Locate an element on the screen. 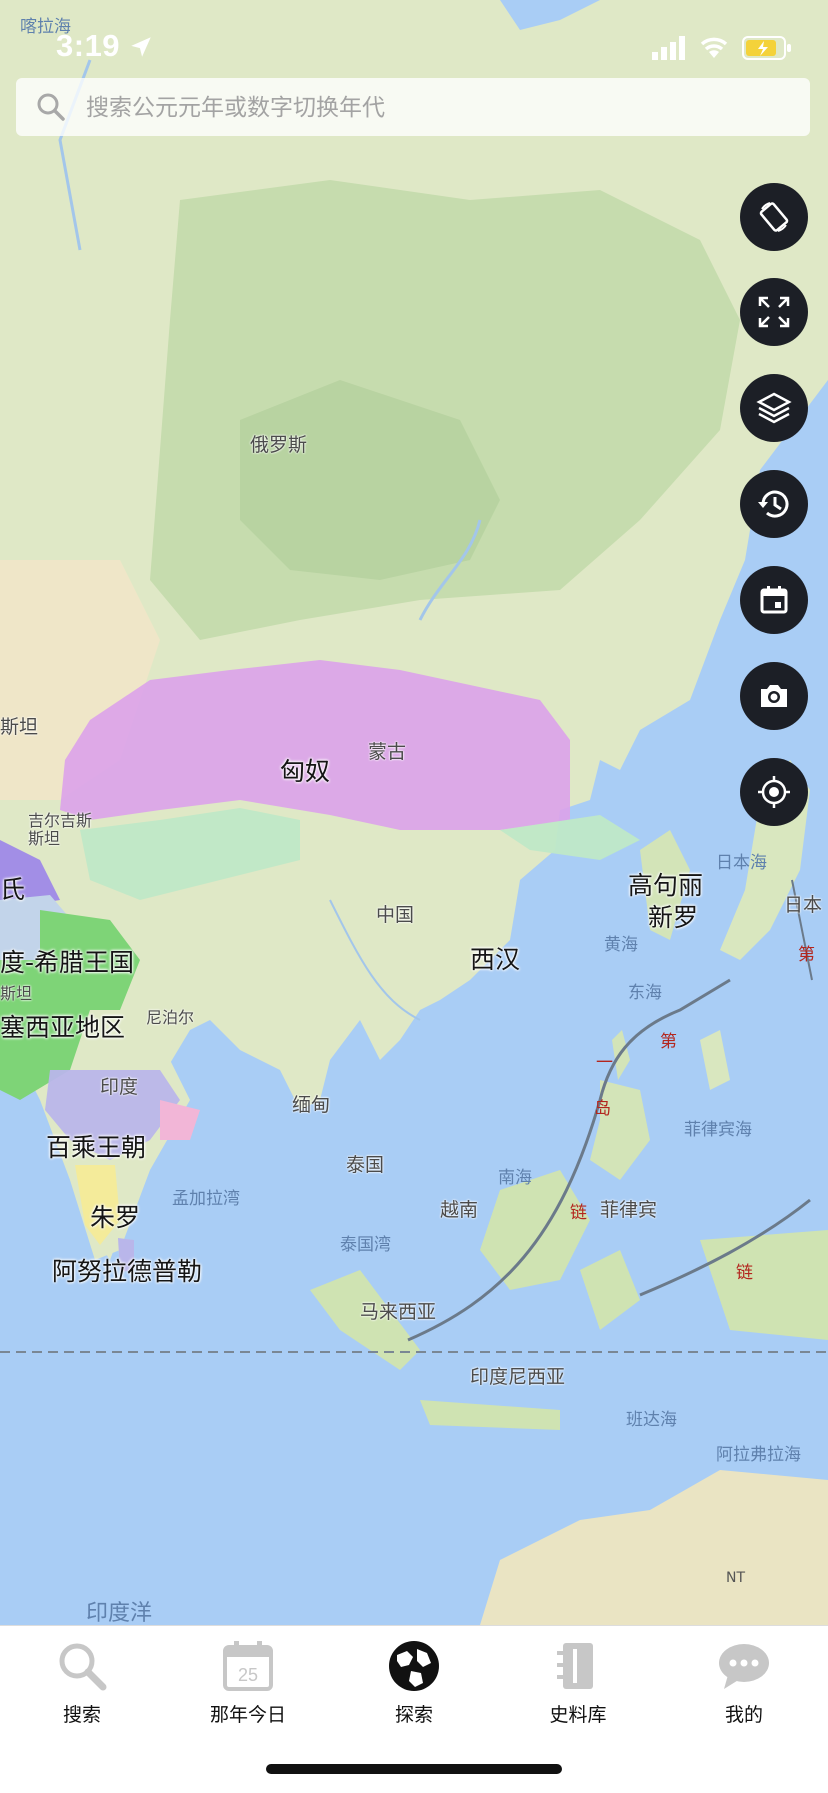 This screenshot has width=828, height=1793. location-arrow-icon is located at coordinates (141, 47).